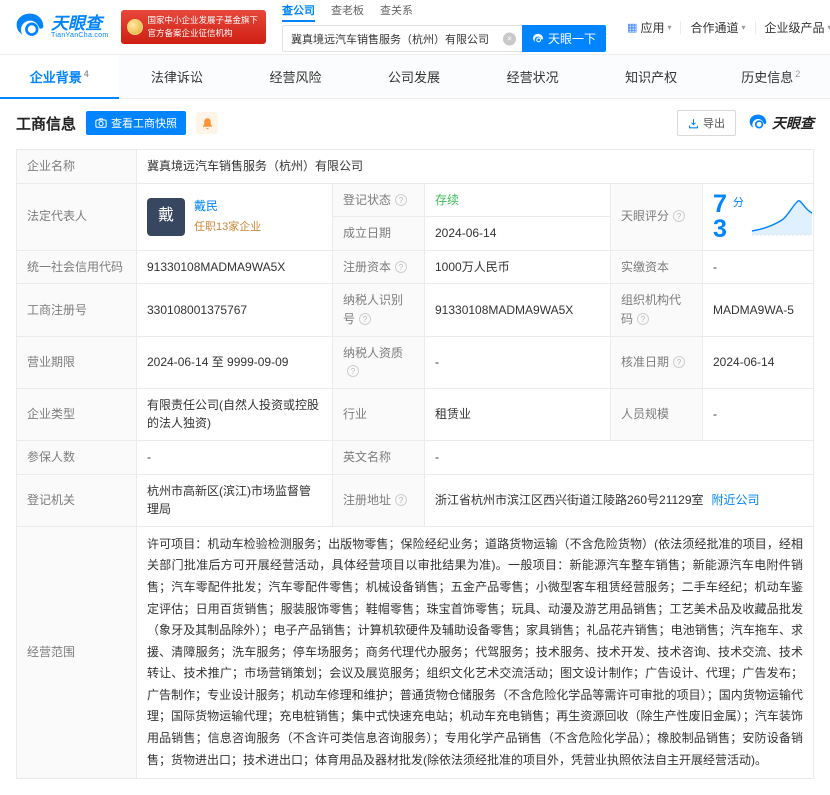 The height and width of the screenshot is (795, 830). What do you see at coordinates (76, 457) in the screenshot?
I see `insured-label: 参保人数` at bounding box center [76, 457].